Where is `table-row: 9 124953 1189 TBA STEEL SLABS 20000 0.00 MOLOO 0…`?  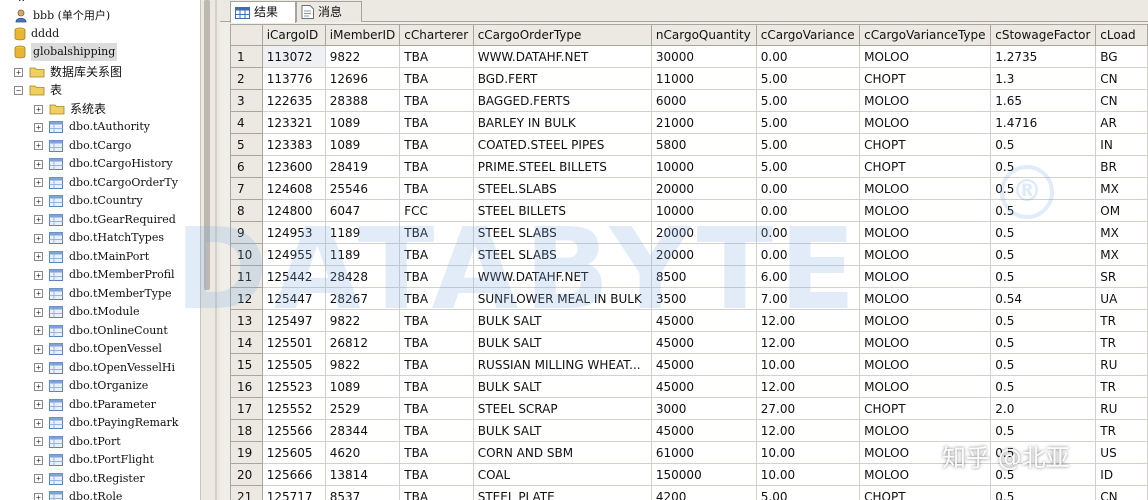
table-row: 9 124953 1189 TBA STEEL SLABS 20000 0.00 MOLOO 0… is located at coordinates (689, 232).